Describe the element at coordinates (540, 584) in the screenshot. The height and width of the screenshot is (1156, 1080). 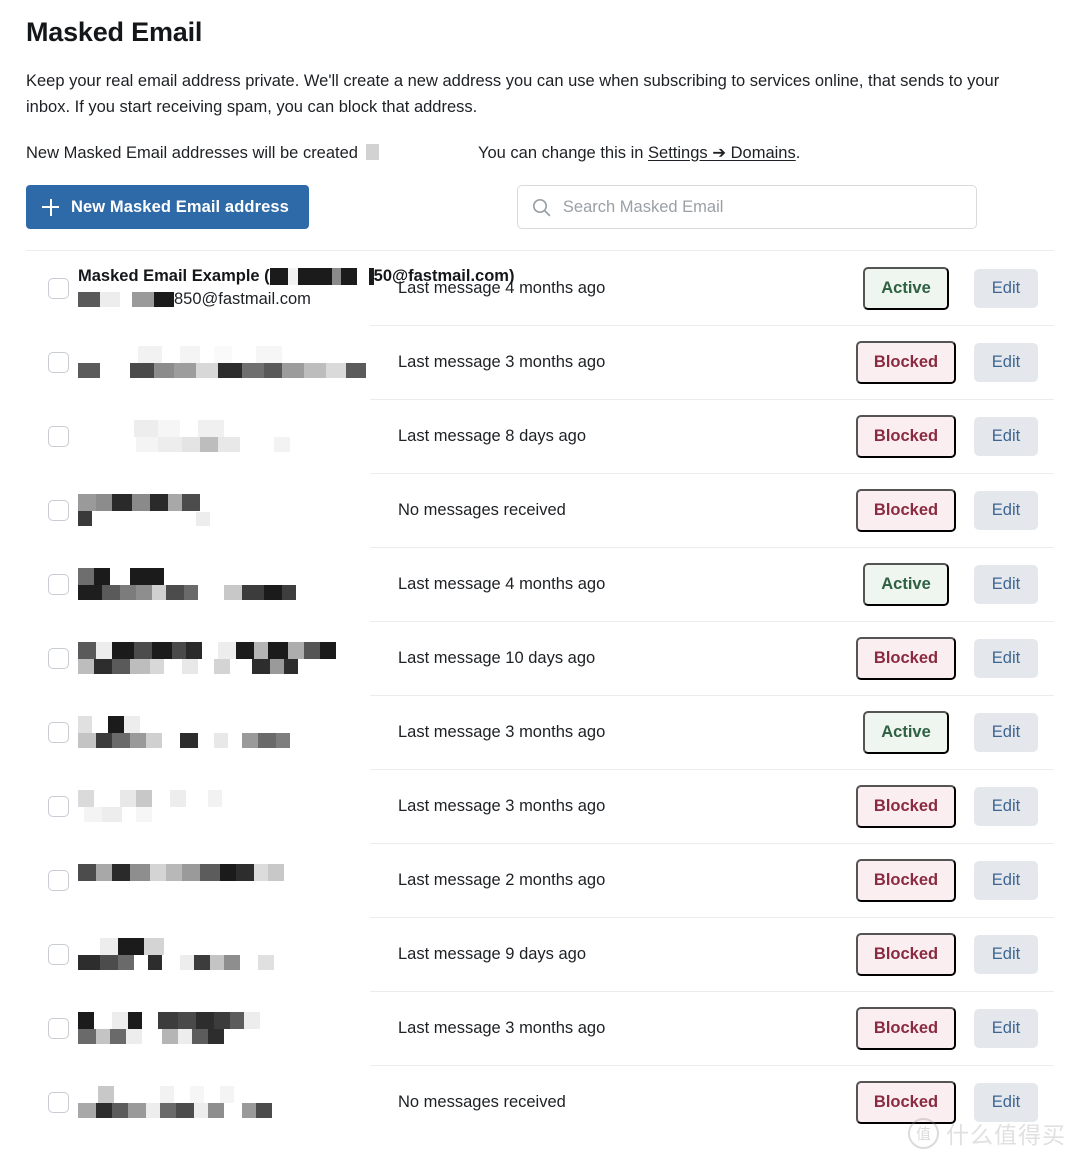
I see `table-row: Last message 4 months ago Active Edit` at that location.